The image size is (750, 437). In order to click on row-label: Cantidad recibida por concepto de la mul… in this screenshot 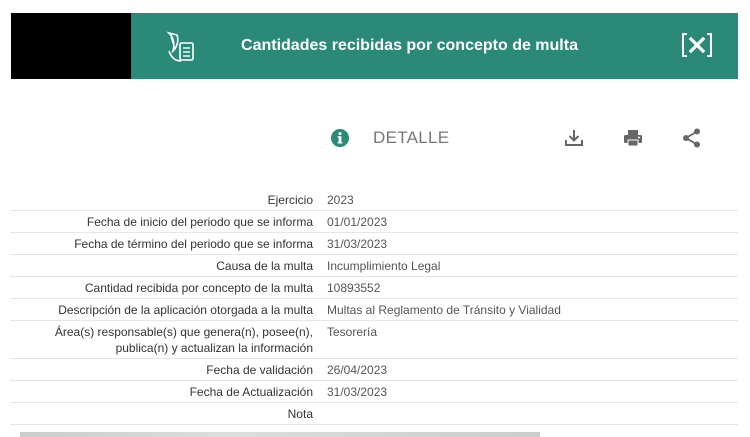, I will do `click(198, 288)`.